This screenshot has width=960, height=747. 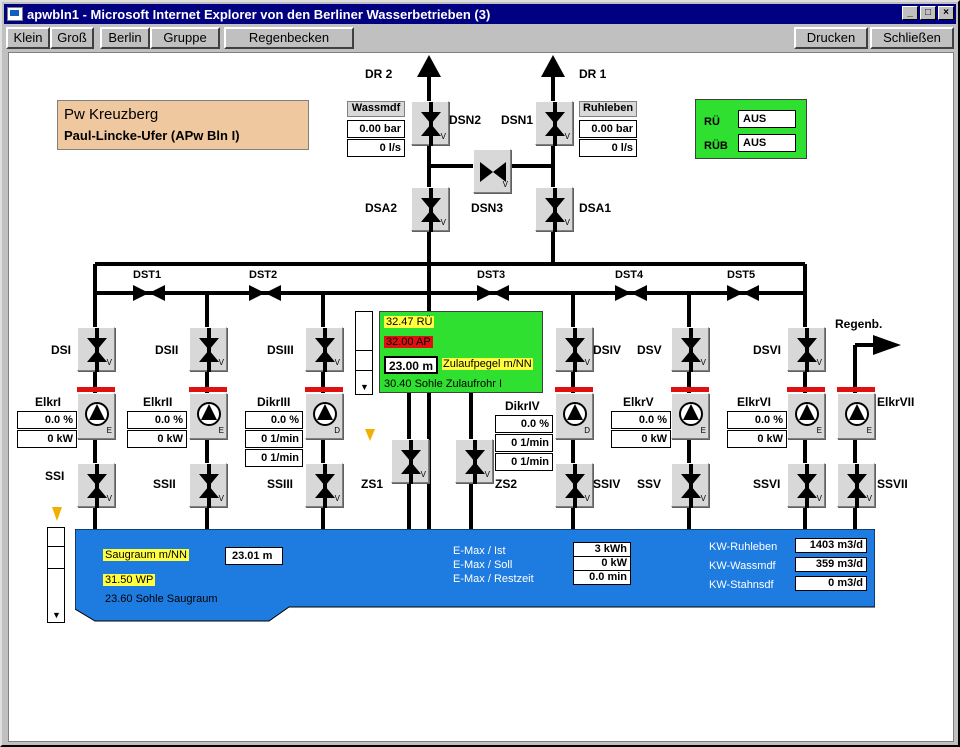 What do you see at coordinates (690, 416) in the screenshot?
I see `elkrv-pump: E` at bounding box center [690, 416].